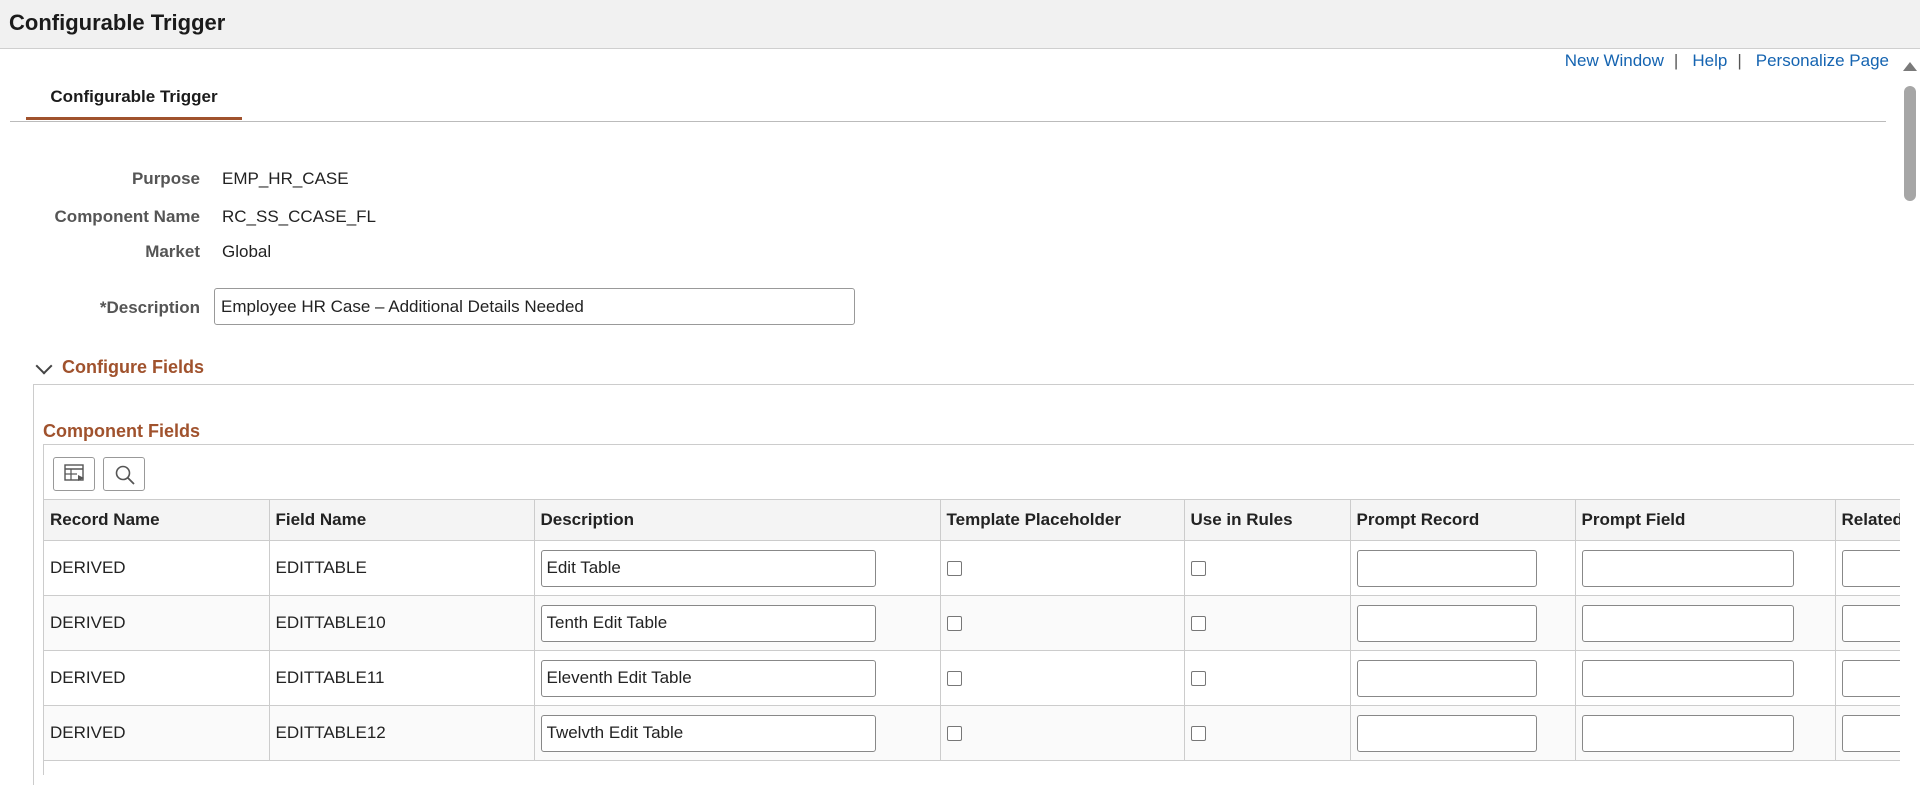 The image size is (1920, 785). What do you see at coordinates (44, 366) in the screenshot?
I see `chevron-down-icon` at bounding box center [44, 366].